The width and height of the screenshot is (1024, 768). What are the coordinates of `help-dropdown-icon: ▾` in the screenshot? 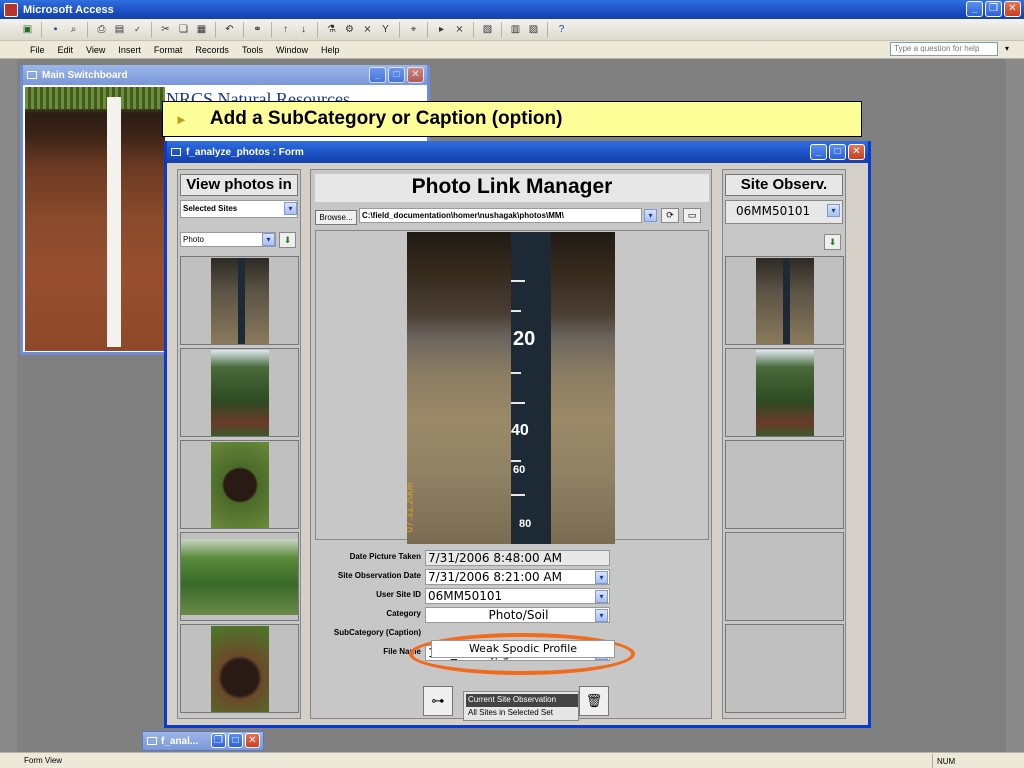 It's located at (1007, 48).